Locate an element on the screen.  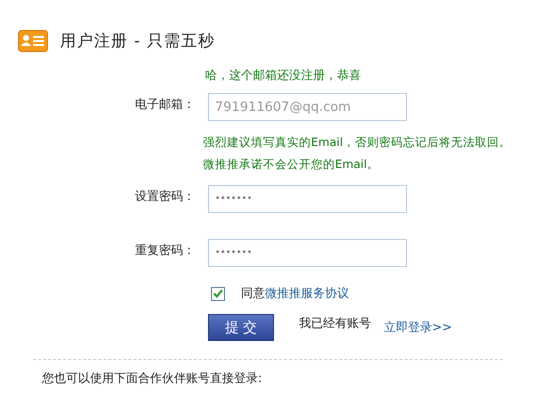
status-message: 哈，这个邮箱还没注册，恭喜 is located at coordinates (283, 75).